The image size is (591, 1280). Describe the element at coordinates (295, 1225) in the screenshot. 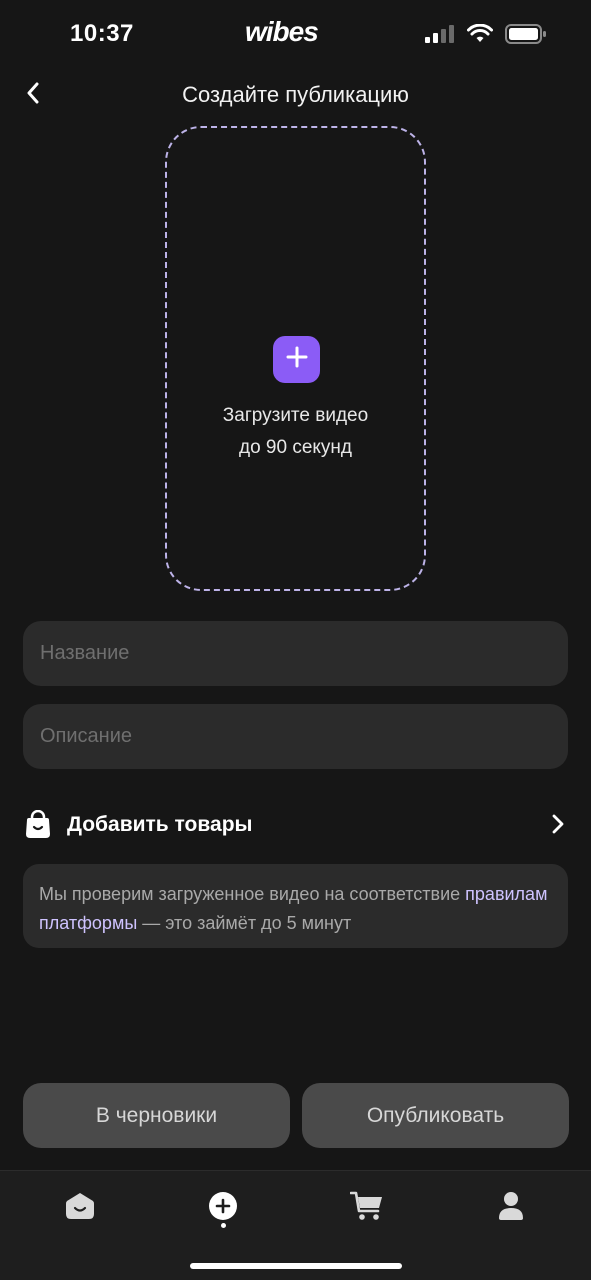

I see `tab-bar` at that location.